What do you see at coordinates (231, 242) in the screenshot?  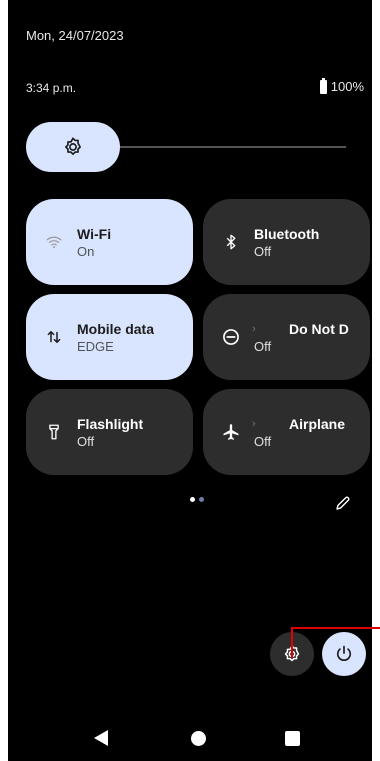 I see `bluetooth-icon` at bounding box center [231, 242].